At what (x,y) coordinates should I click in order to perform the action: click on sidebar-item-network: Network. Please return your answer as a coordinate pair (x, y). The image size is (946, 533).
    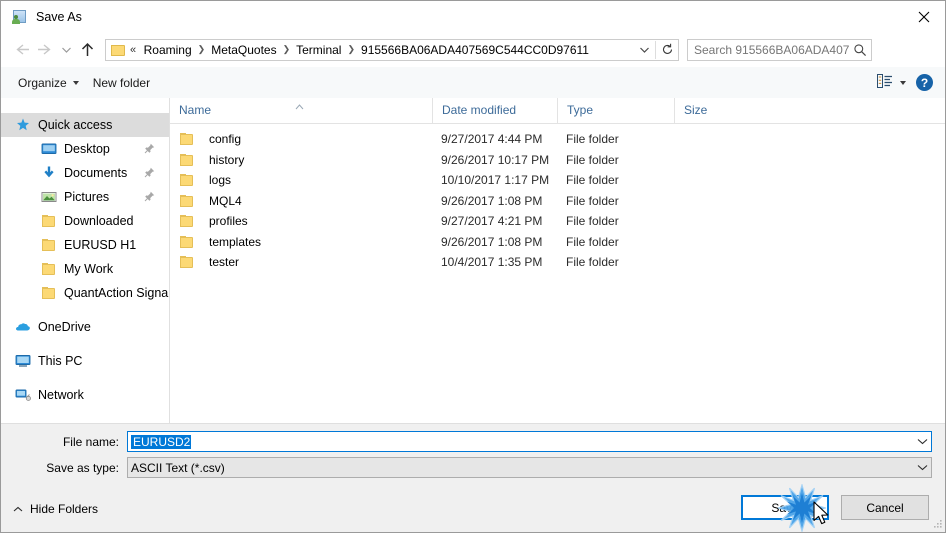
    Looking at the image, I should click on (85, 395).